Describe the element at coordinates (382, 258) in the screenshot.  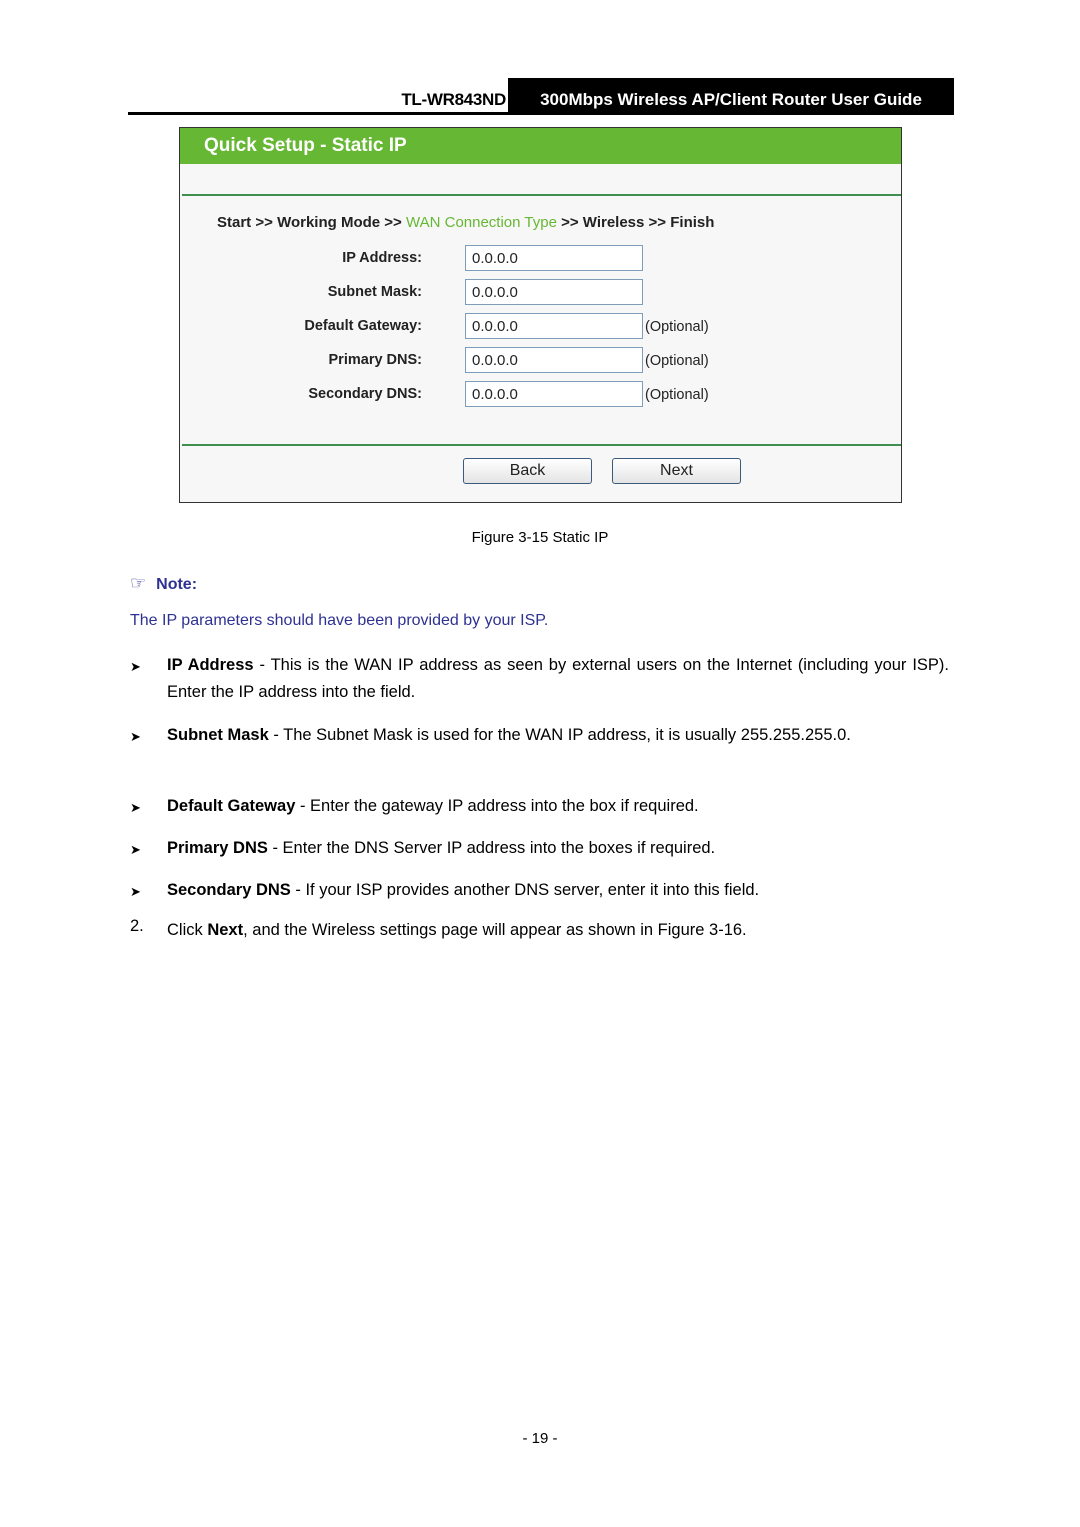
I see `ip-address-label: IP Address:` at that location.